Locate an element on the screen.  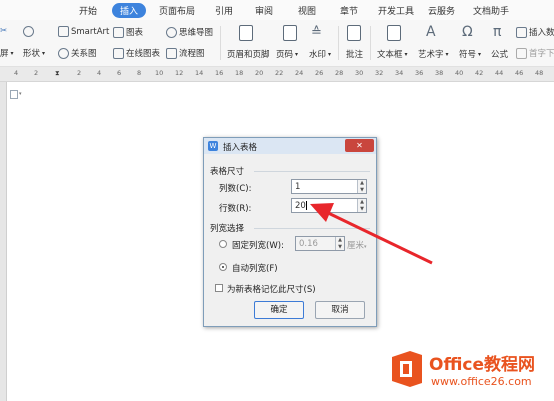
annotation-arrow is located at coordinates (371, 234).